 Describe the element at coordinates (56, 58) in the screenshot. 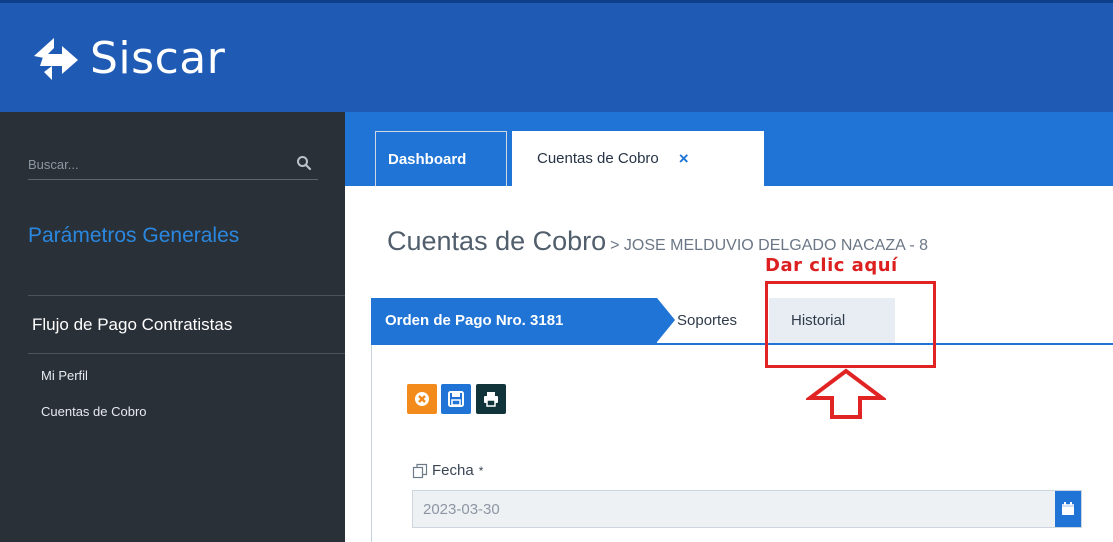

I see `siscar-logo-icon` at that location.